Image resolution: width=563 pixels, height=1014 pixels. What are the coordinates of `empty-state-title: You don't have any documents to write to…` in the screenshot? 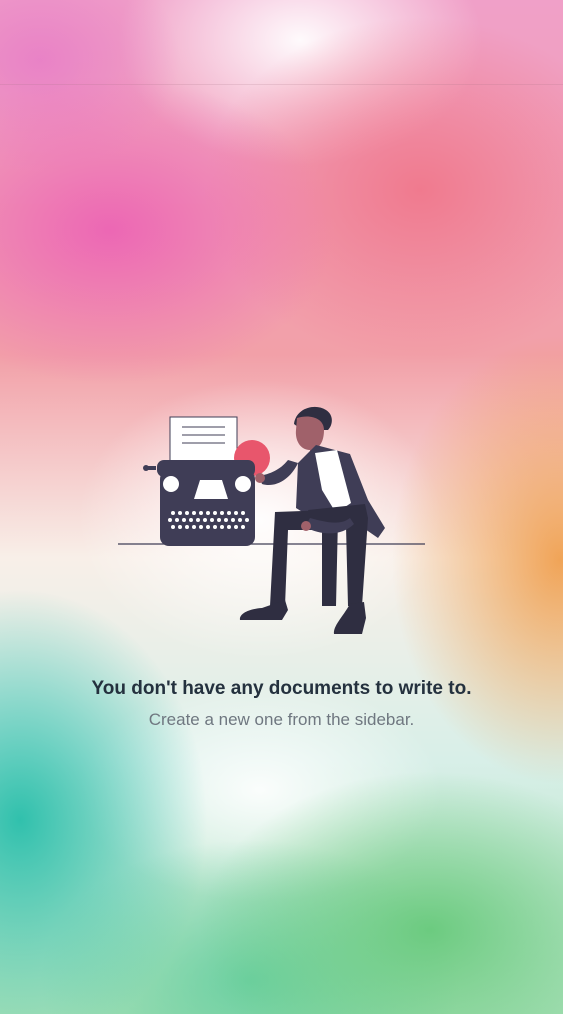 It's located at (281, 688).